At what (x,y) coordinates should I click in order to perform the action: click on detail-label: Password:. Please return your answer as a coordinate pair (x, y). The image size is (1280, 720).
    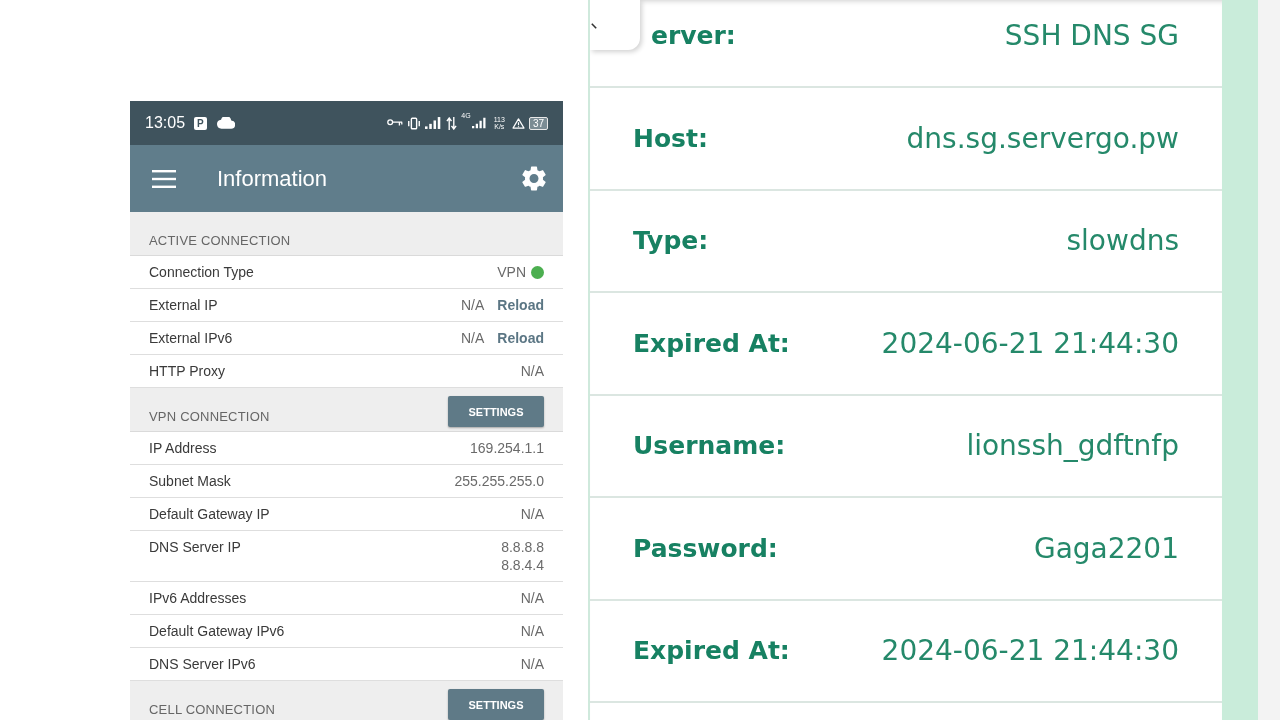
    Looking at the image, I should click on (705, 548).